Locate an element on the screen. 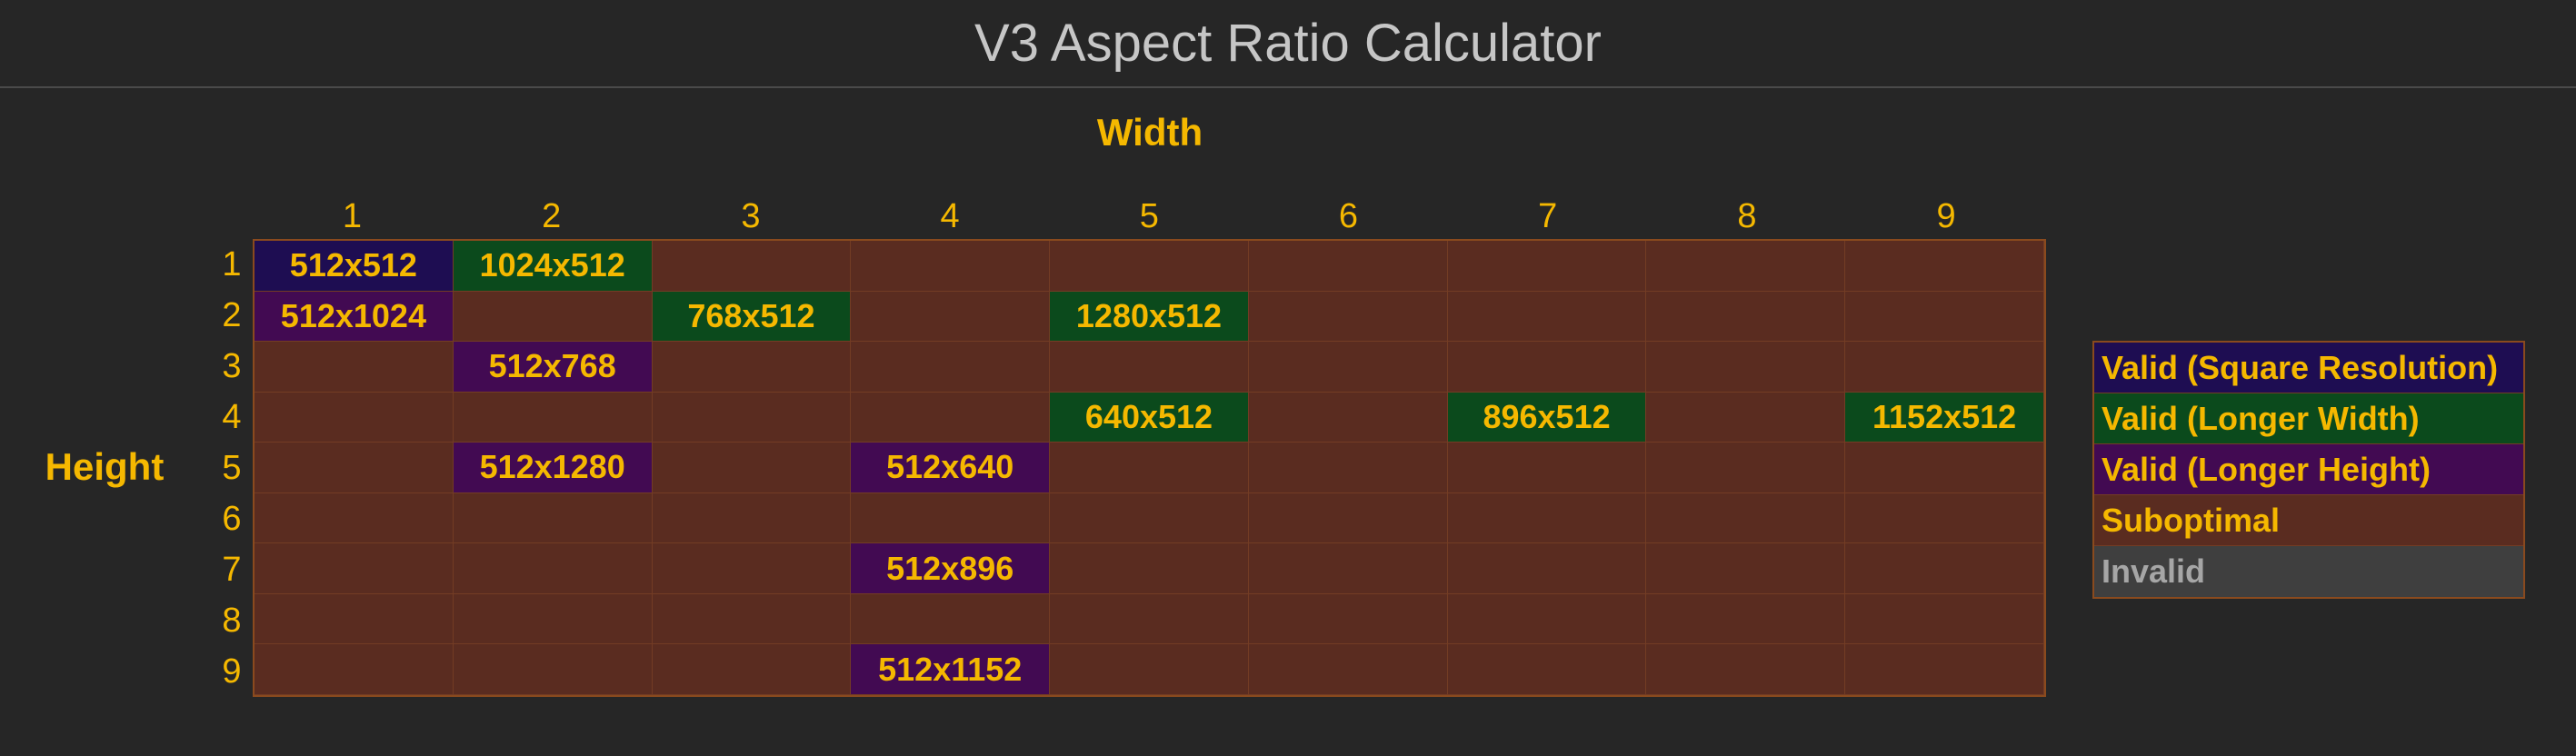 This screenshot has height=756, width=2576. legend-item-square: Valid (Square Resolution) is located at coordinates (2308, 368).